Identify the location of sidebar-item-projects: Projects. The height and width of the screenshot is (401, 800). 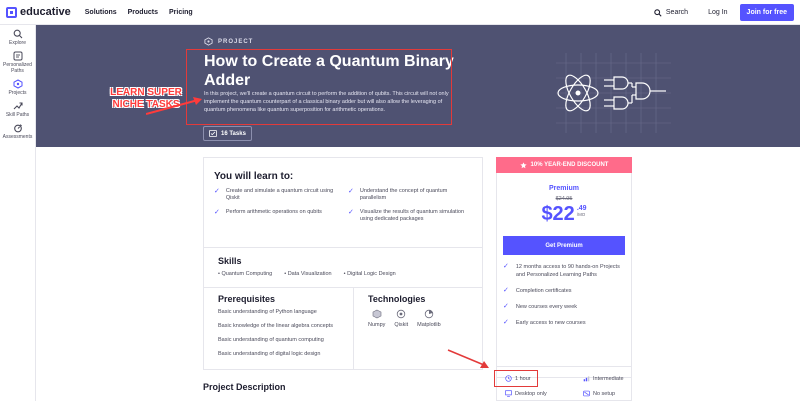
(17, 87).